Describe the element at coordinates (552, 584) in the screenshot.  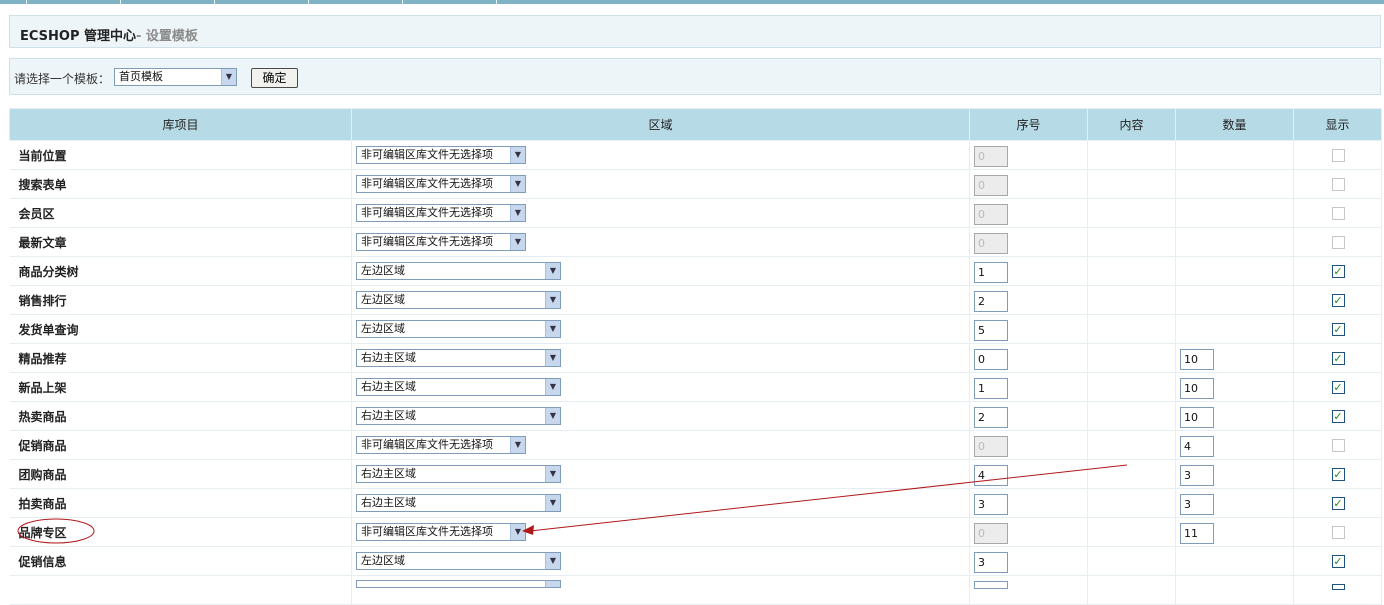
I see `chevron-down-icon` at that location.